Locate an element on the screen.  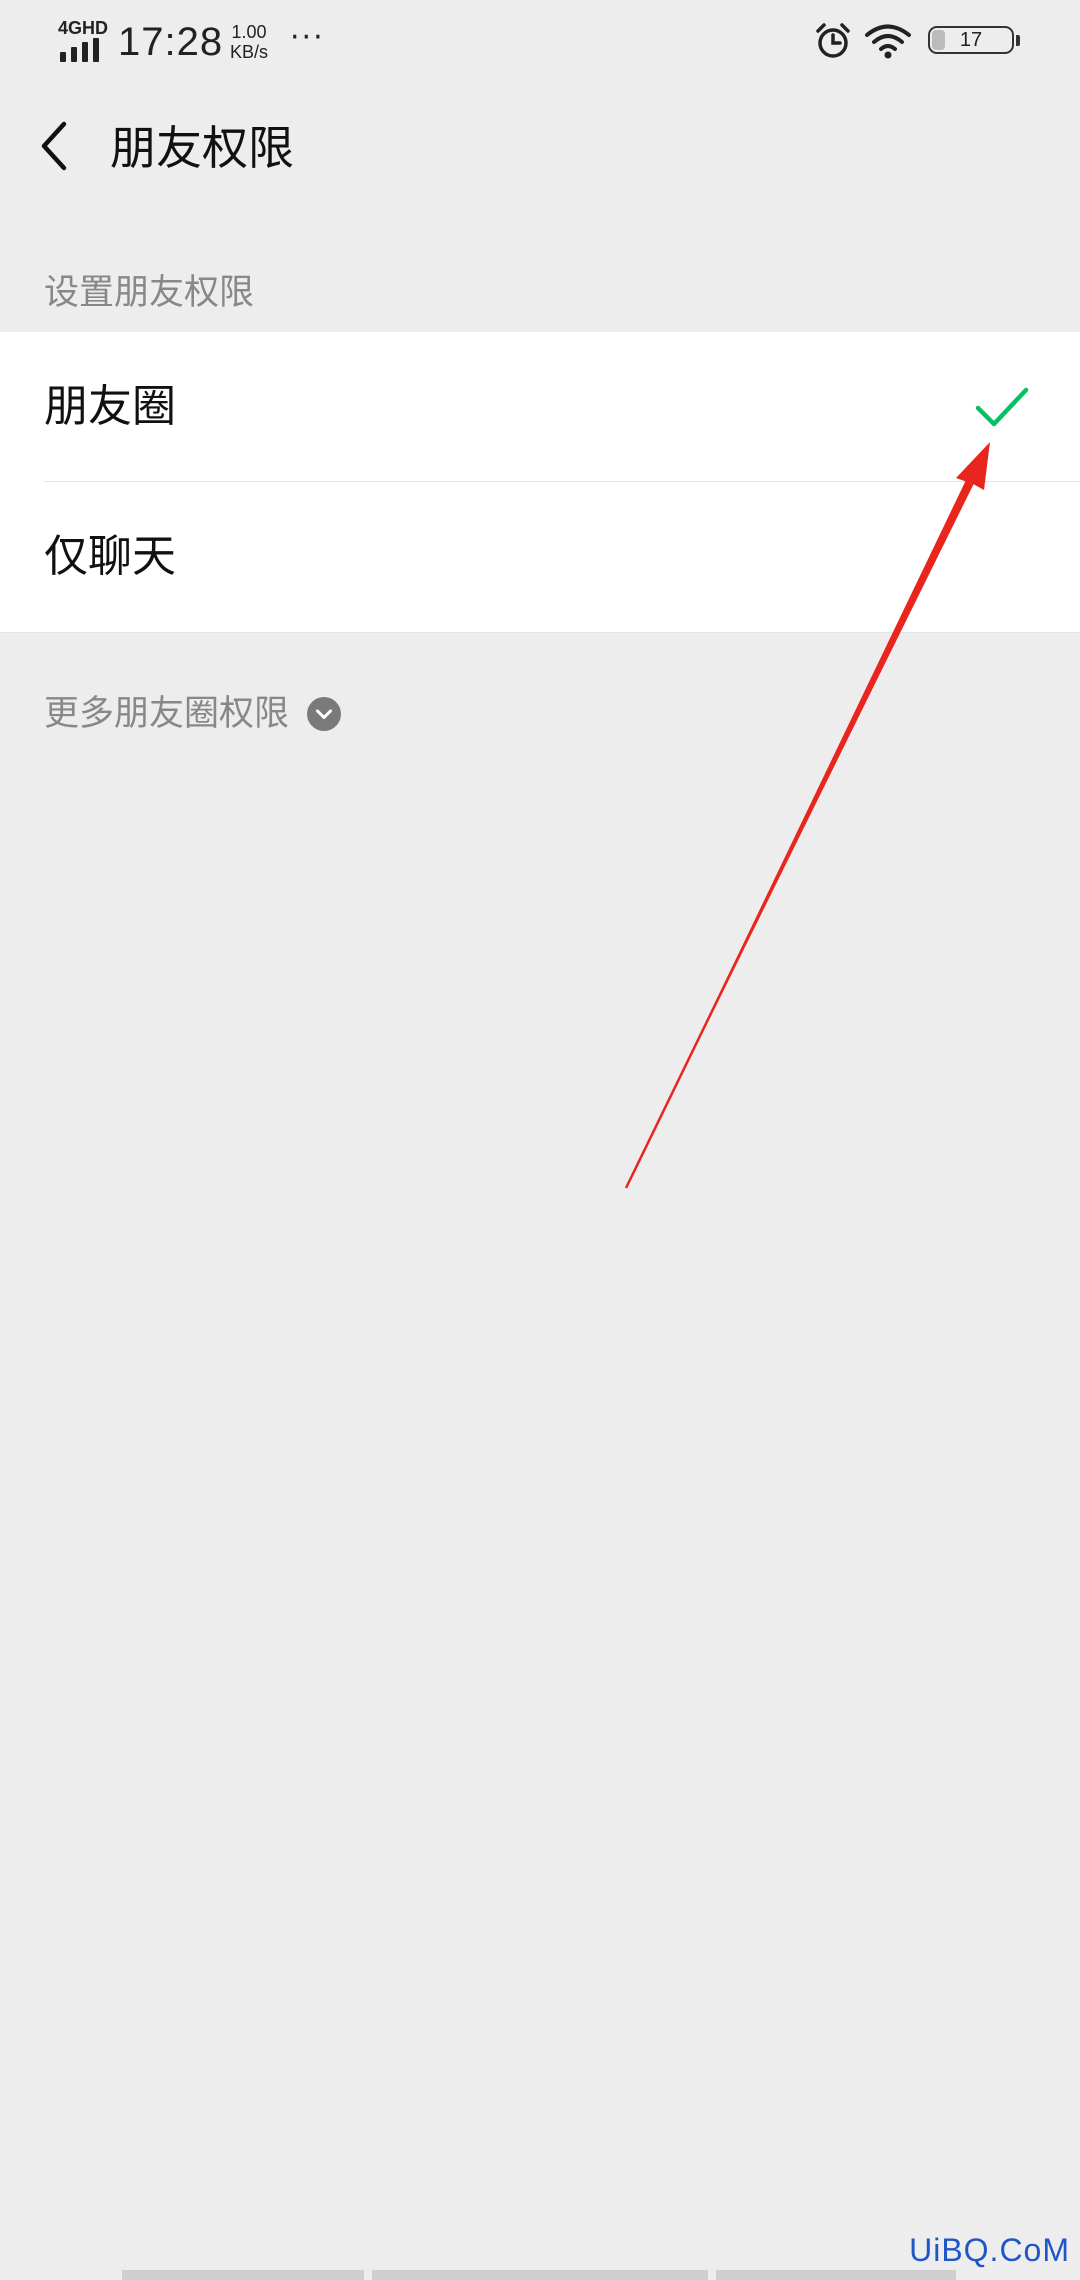
page-title: 朋友权限 is located at coordinates (202, 148).